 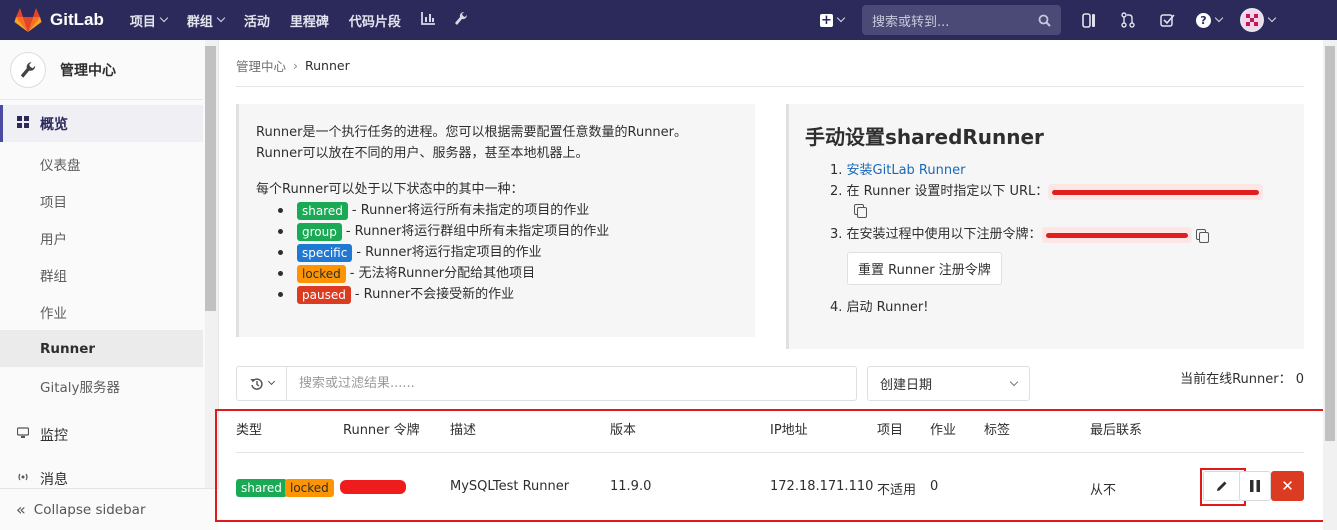 I want to click on chart-icon, so click(x=428, y=20).